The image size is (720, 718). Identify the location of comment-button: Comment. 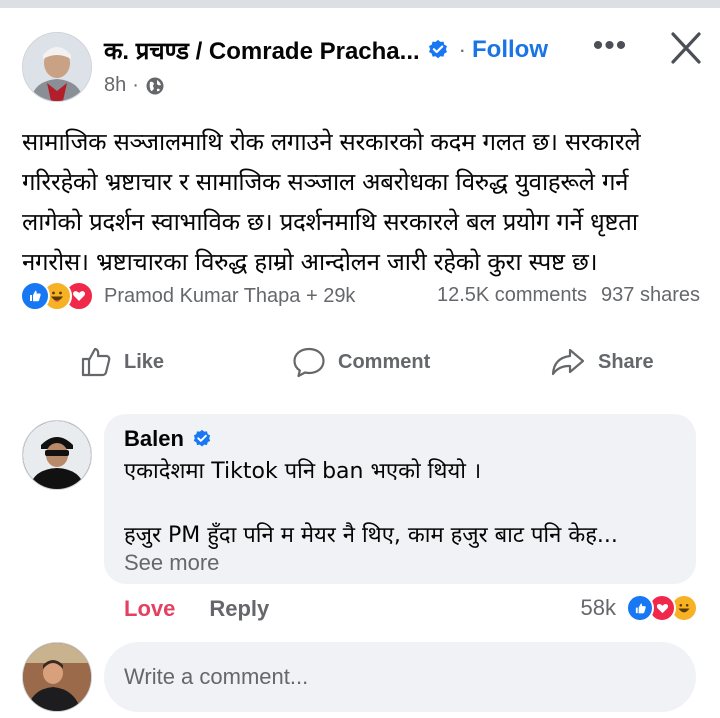
(361, 362).